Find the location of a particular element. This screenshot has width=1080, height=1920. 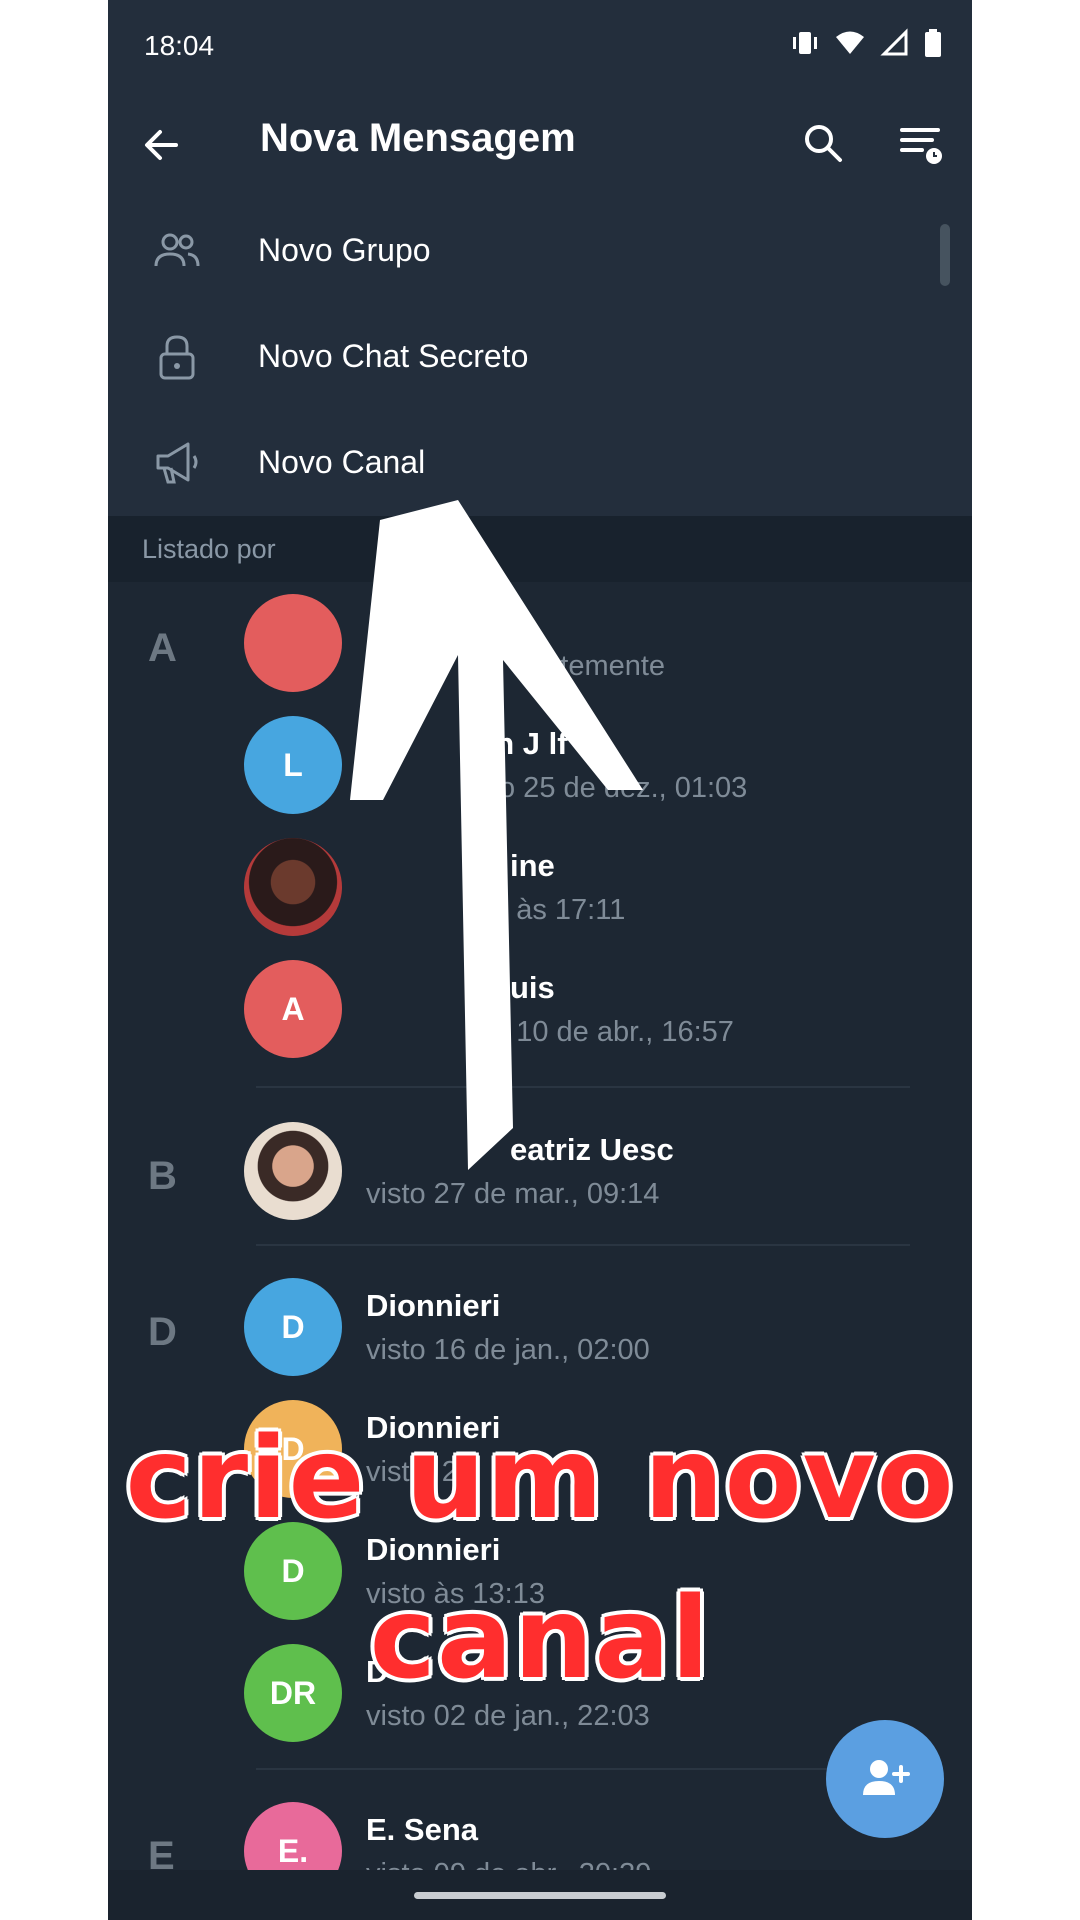

menu-item-label: Novo Chat Secreto is located at coordinates (393, 356).